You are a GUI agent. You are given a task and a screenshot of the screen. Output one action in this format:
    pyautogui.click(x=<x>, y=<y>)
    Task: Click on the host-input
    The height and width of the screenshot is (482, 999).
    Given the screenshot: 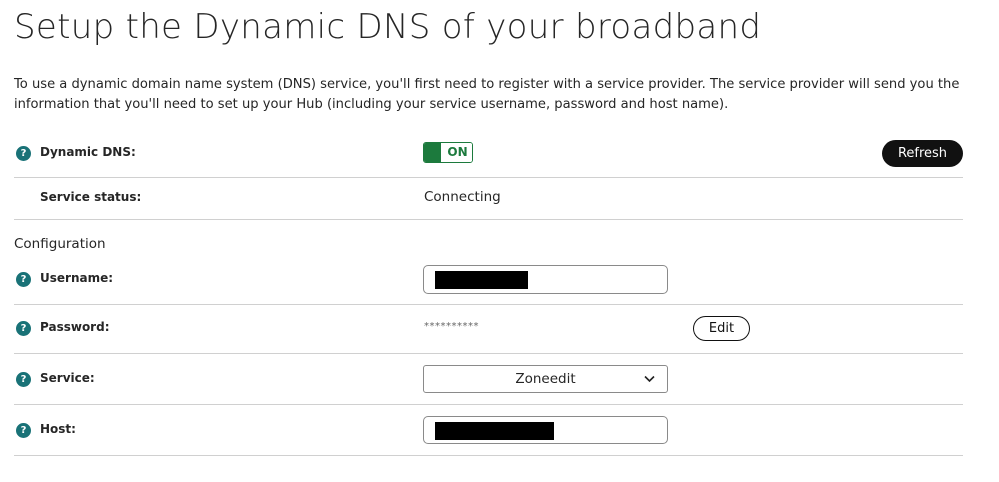 What is the action you would take?
    pyautogui.click(x=545, y=430)
    